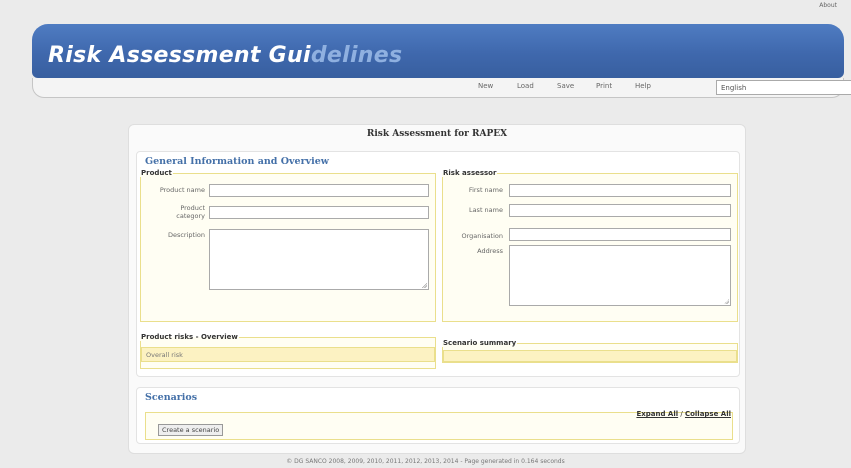 The image size is (851, 468). Describe the element at coordinates (179, 55) in the screenshot. I see `app-title-main: Risk Assessment Gui` at that location.